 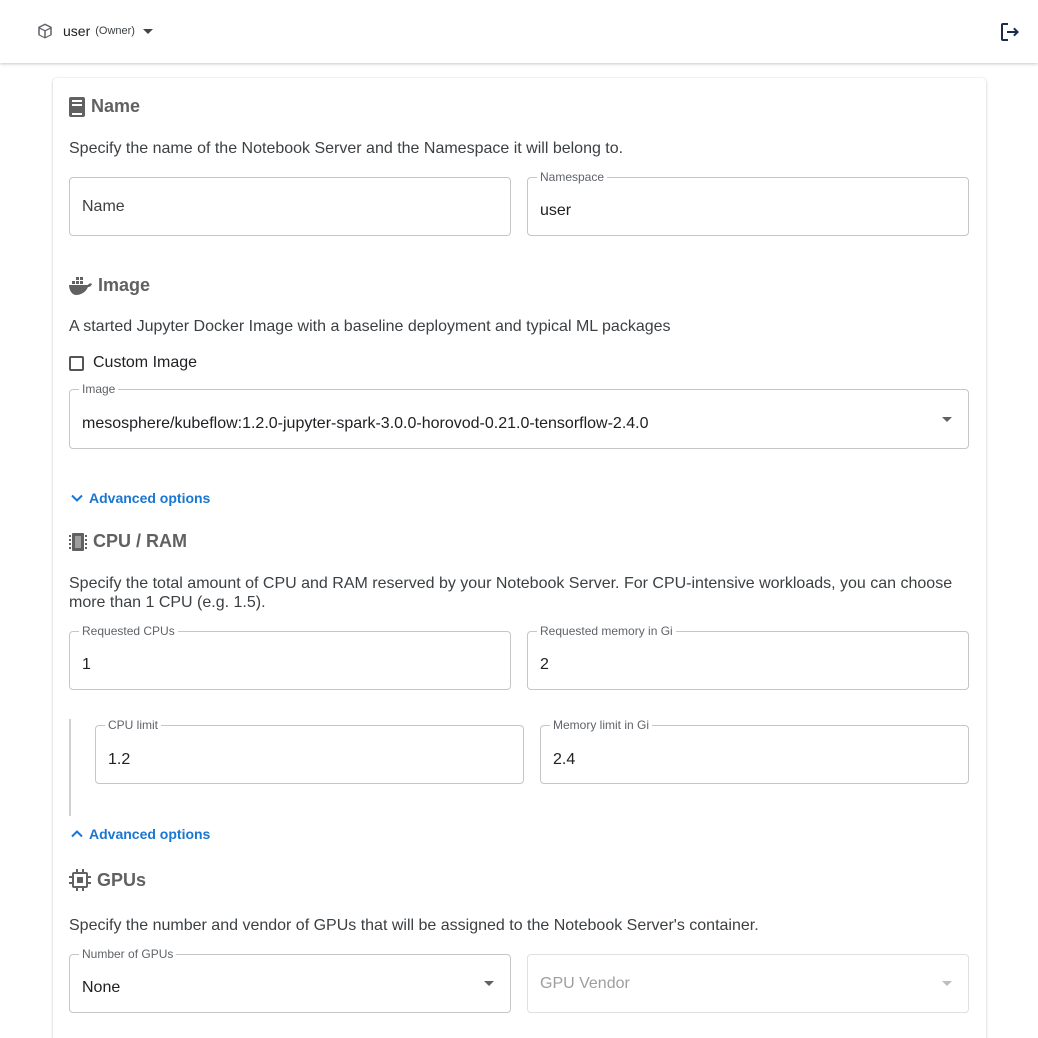 I want to click on cpu-ram-section-title: CPU / RAM, so click(x=128, y=541).